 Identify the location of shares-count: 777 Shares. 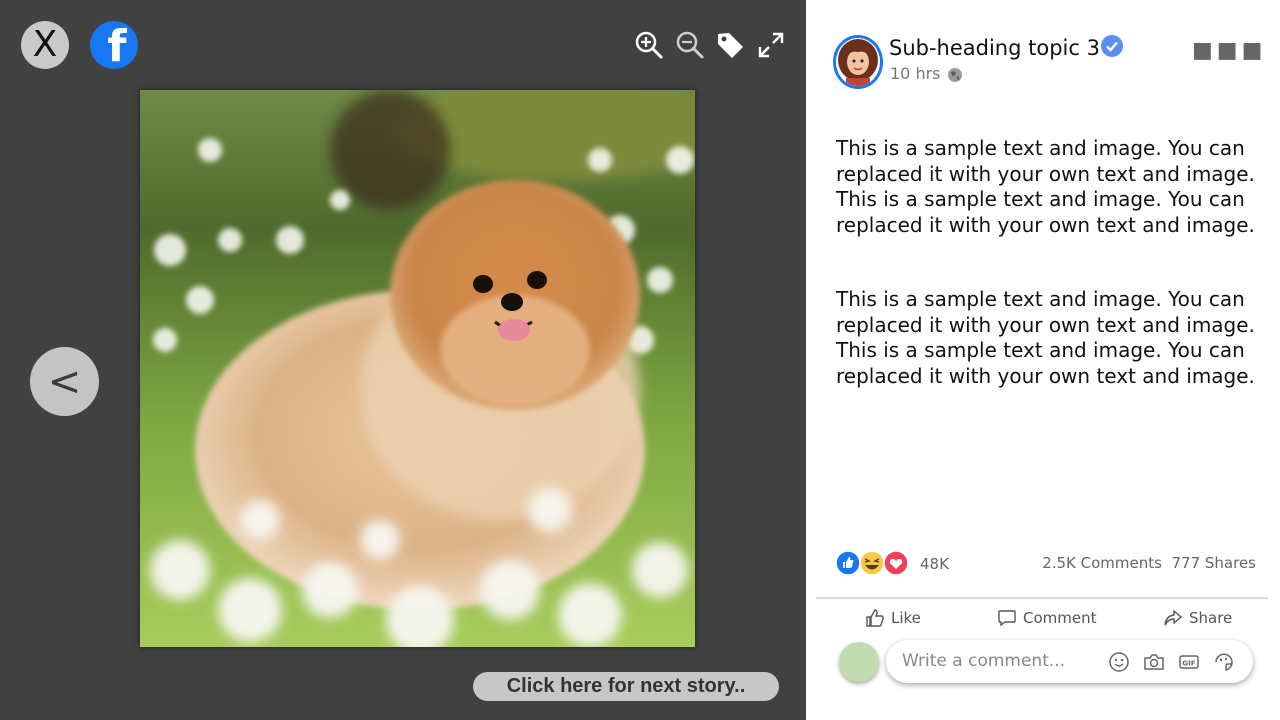
(1214, 563).